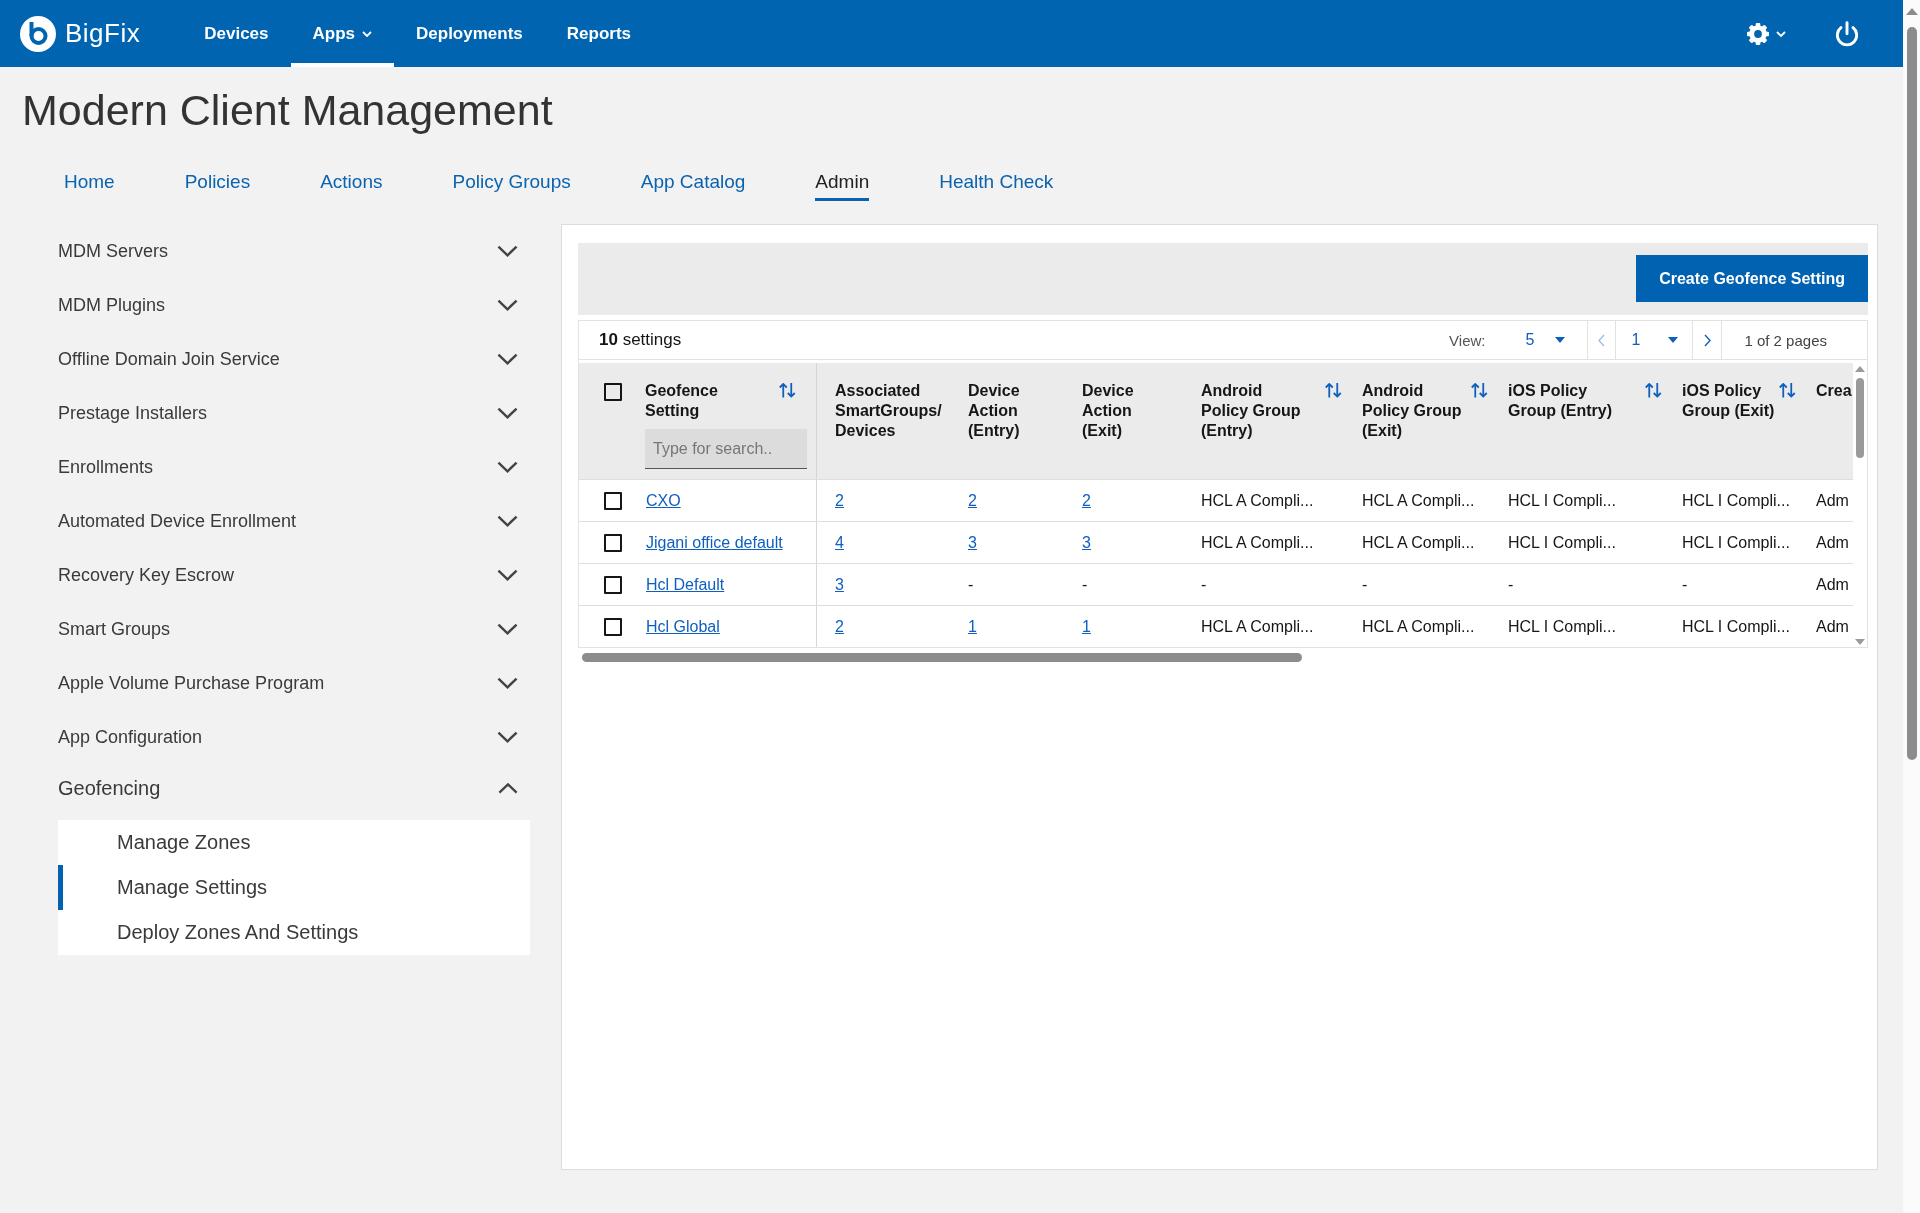 The width and height of the screenshot is (1920, 1213). I want to click on caret-icon, so click(1781, 33).